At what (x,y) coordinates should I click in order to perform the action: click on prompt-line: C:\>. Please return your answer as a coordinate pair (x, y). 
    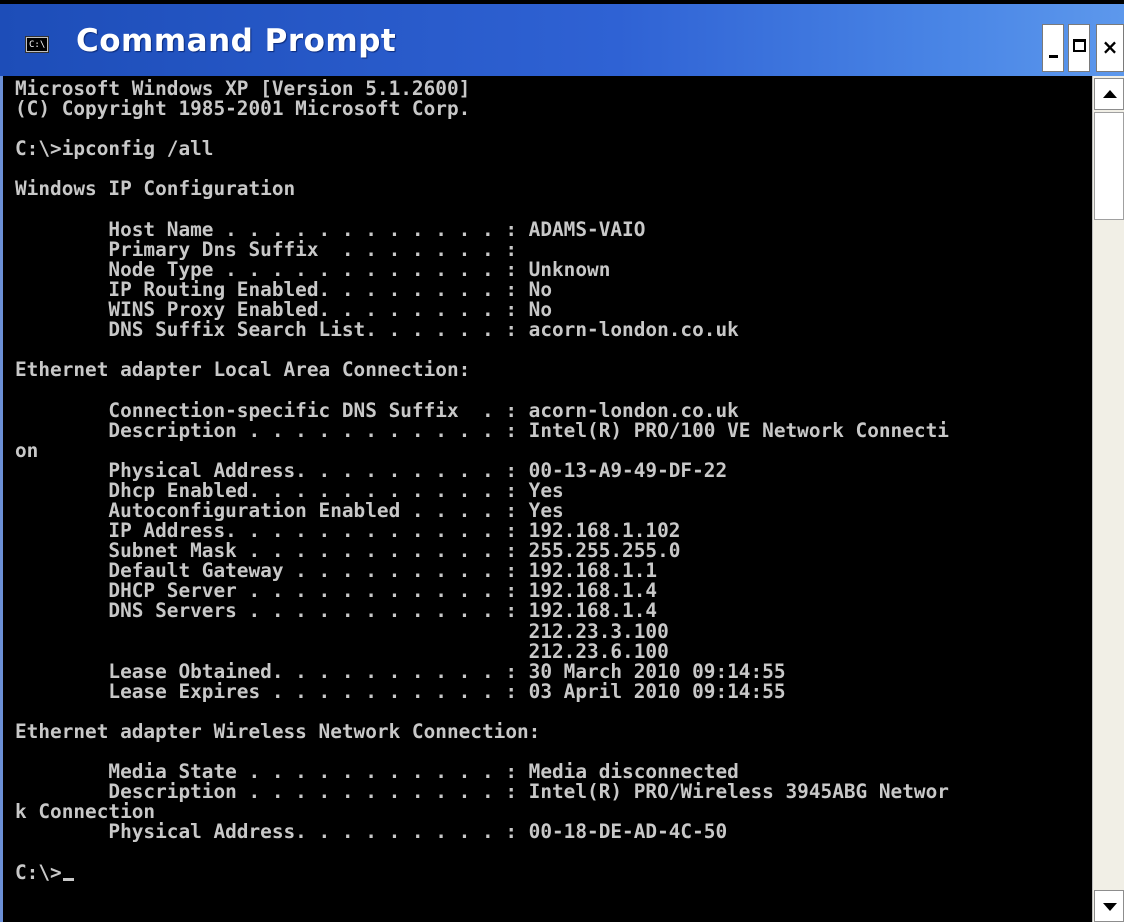
    Looking at the image, I should click on (38, 872).